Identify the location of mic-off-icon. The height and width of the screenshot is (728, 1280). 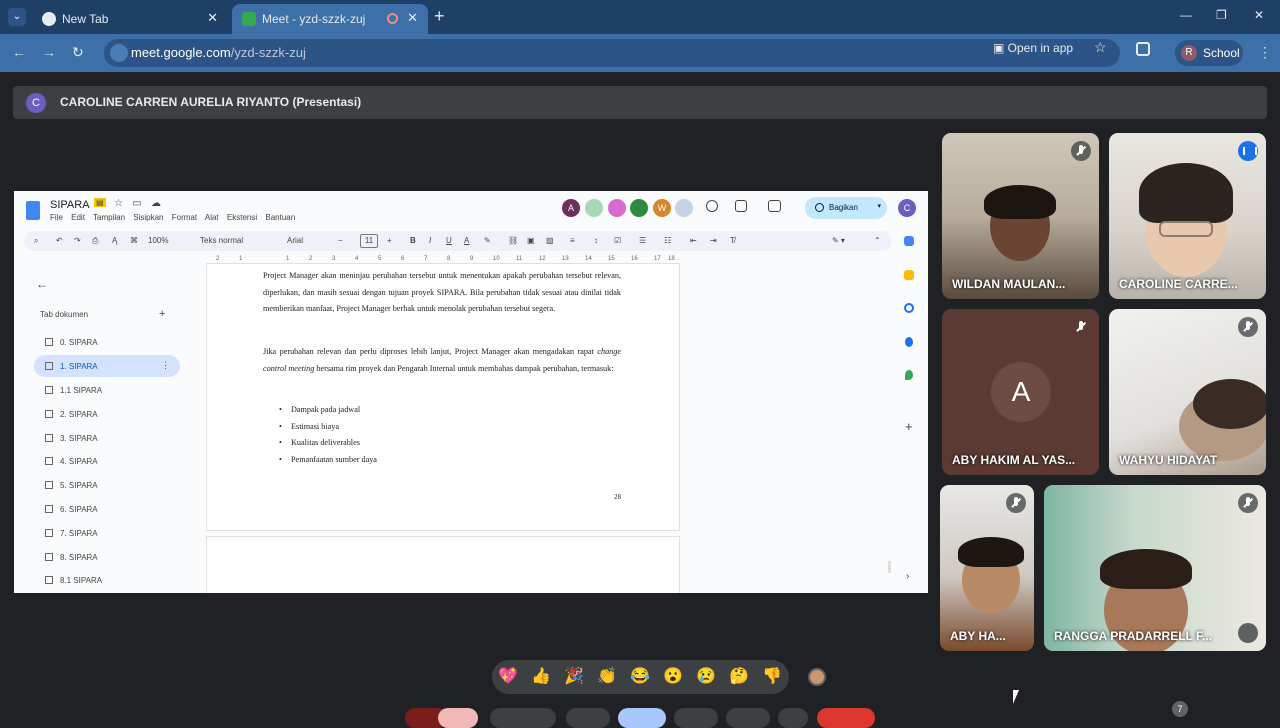
(1248, 327).